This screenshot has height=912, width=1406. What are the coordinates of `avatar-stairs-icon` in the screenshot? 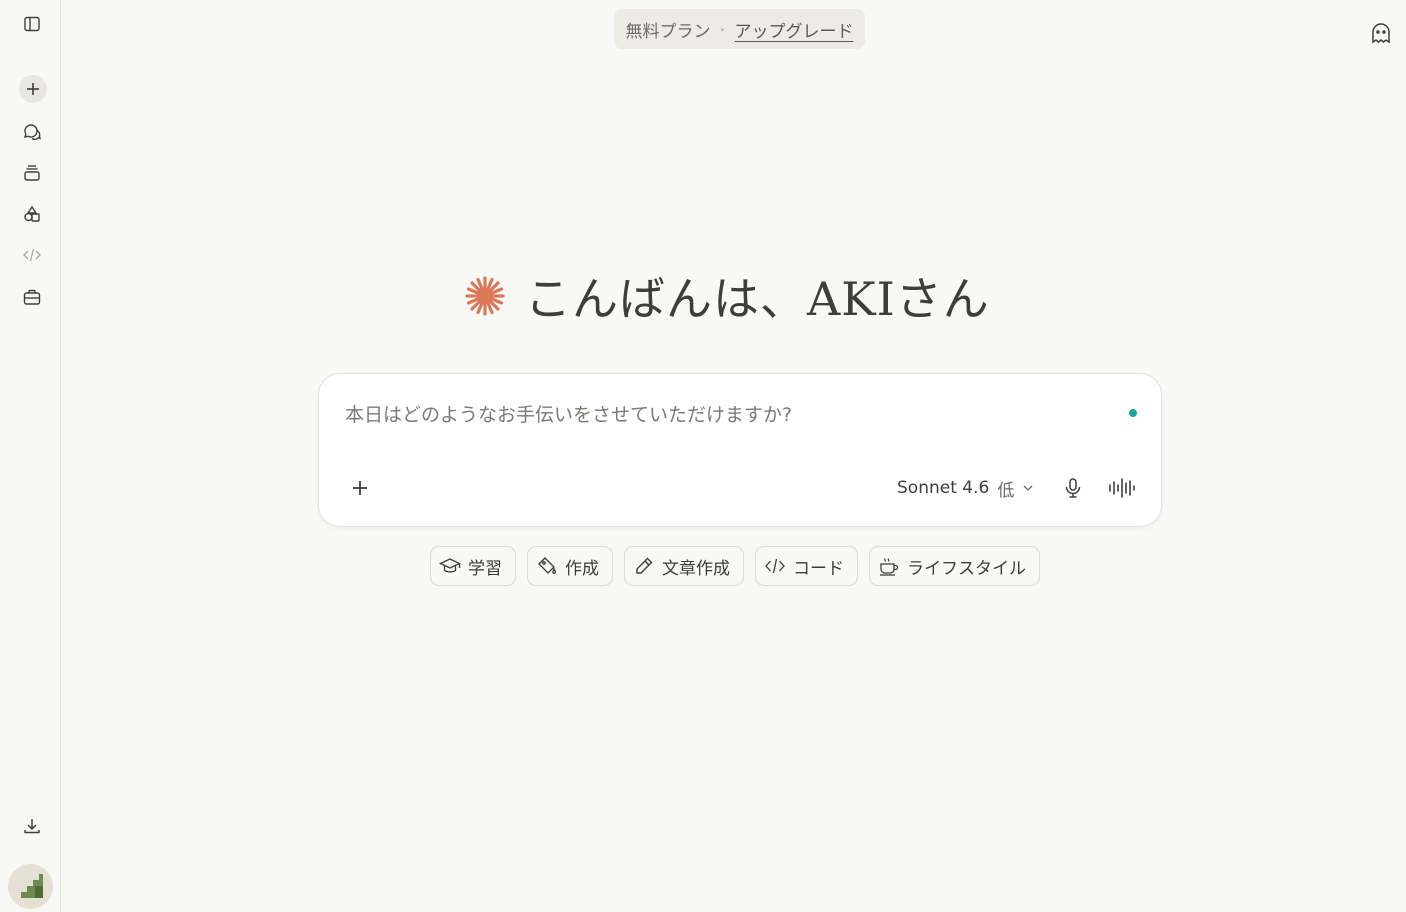 It's located at (31, 885).